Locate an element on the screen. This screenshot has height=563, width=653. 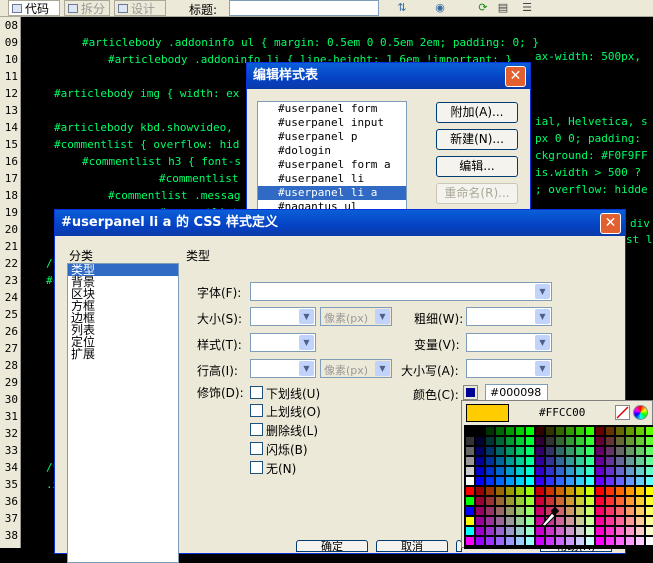
system-color-picker-icon is located at coordinates (640, 412).